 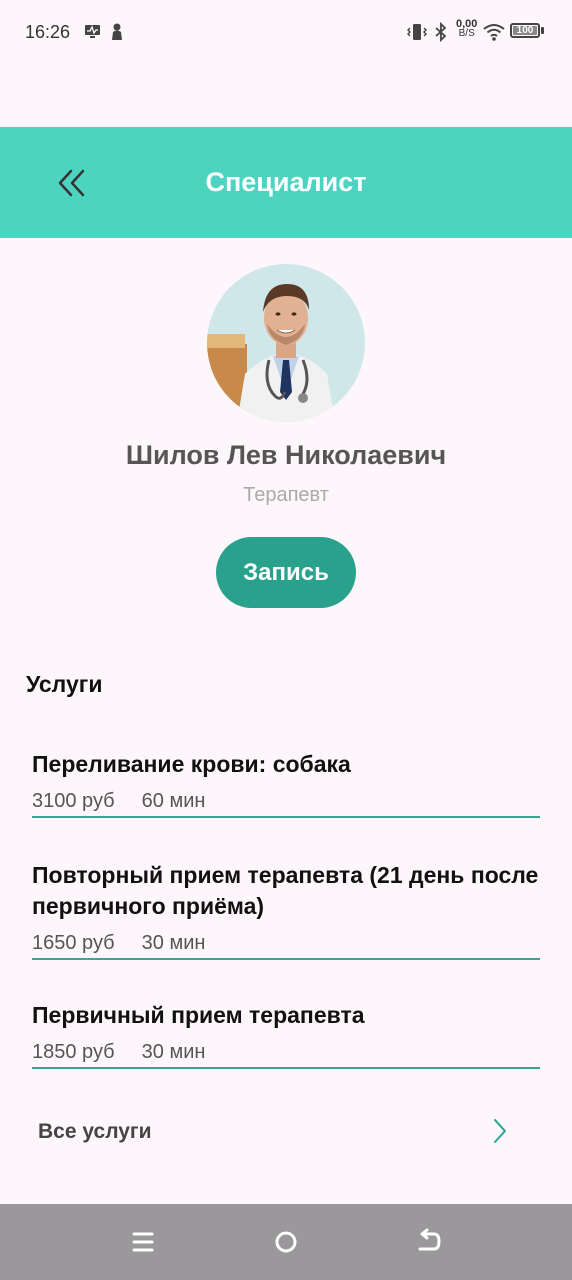 I want to click on system-navigation-bar, so click(x=286, y=1242).